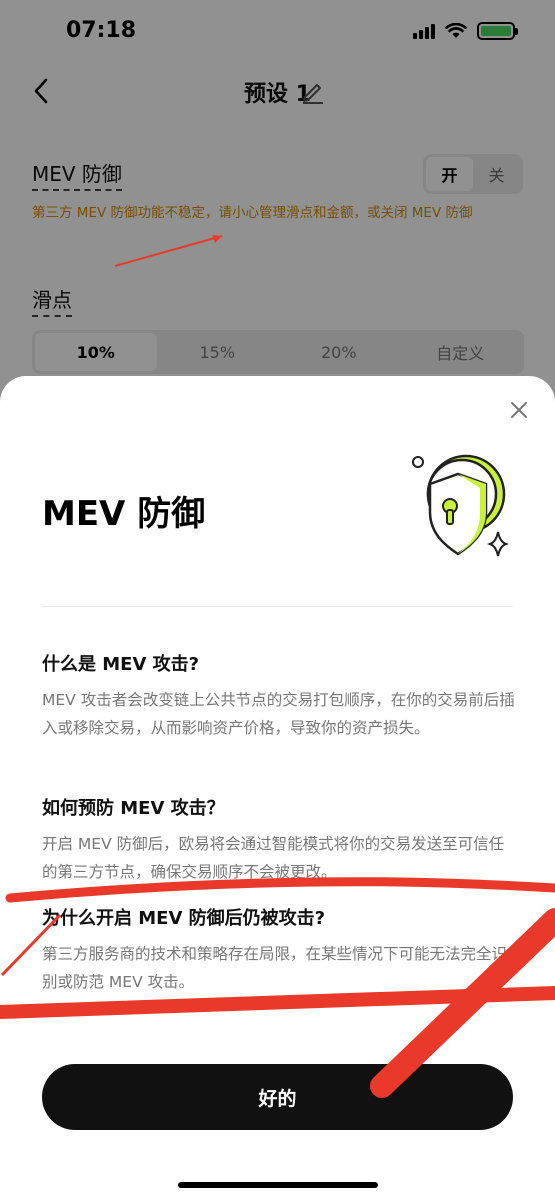  Describe the element at coordinates (133, 808) in the screenshot. I see `faq-question: 如何预防 MEV 攻击？` at that location.